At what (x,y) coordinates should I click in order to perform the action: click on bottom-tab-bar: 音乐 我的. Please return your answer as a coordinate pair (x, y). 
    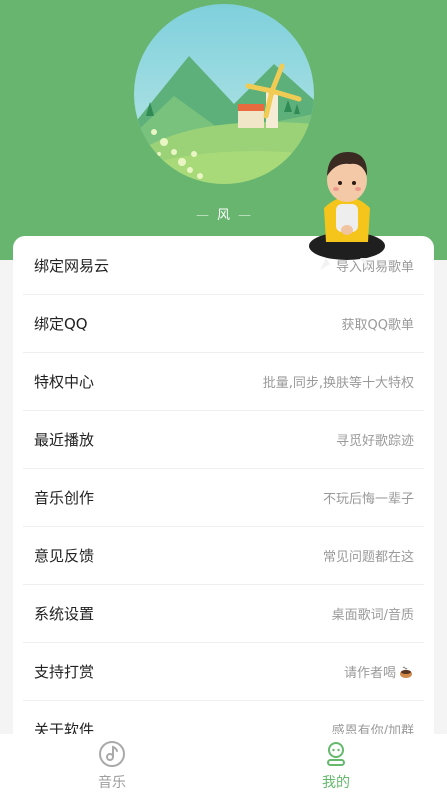
    Looking at the image, I should click on (223, 764).